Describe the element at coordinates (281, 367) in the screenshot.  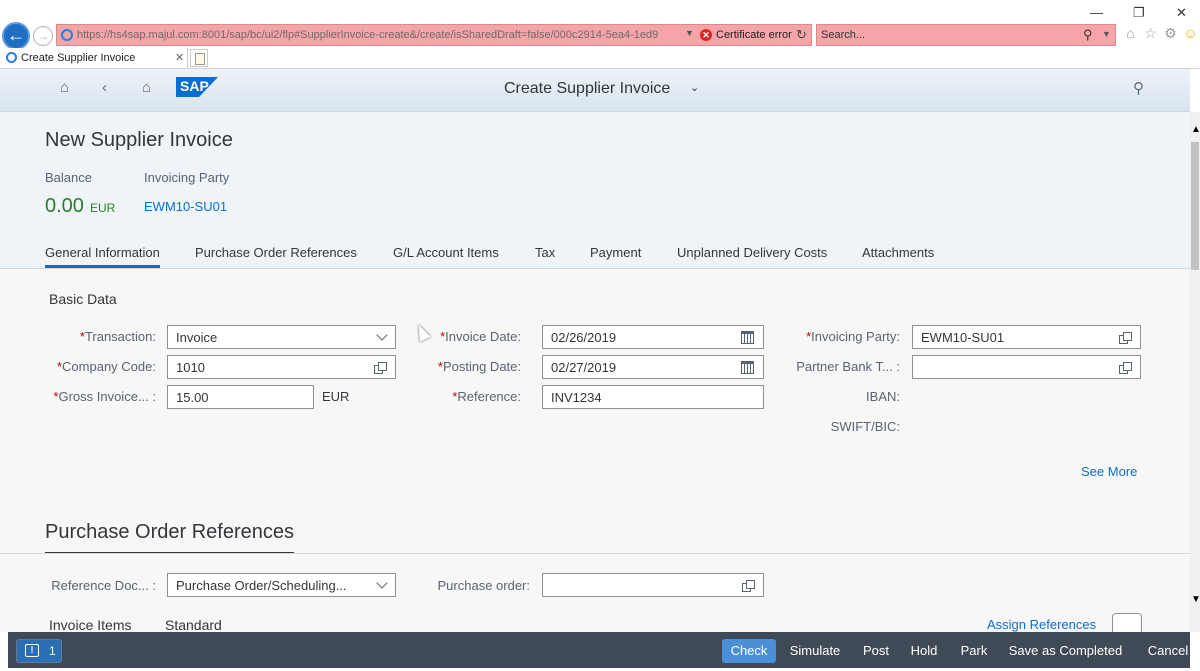
I see `company-code-field: 1010` at that location.